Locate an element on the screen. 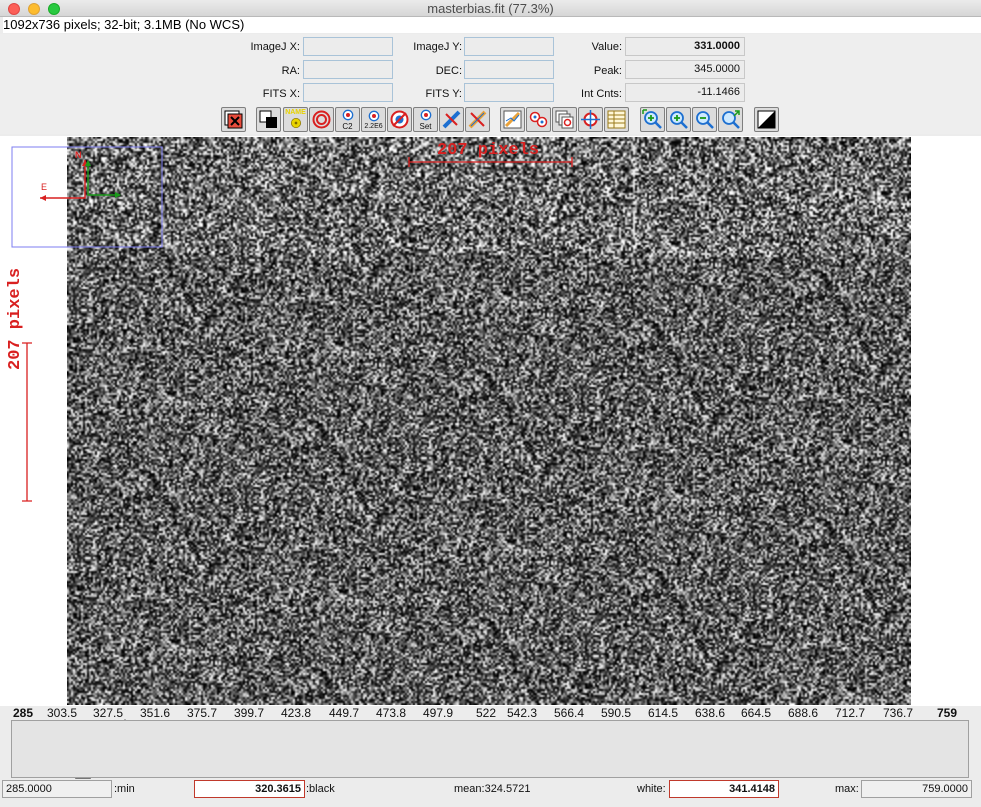 The width and height of the screenshot is (981, 807). horizontal-scale-label: 207 pixels is located at coordinates (488, 150).